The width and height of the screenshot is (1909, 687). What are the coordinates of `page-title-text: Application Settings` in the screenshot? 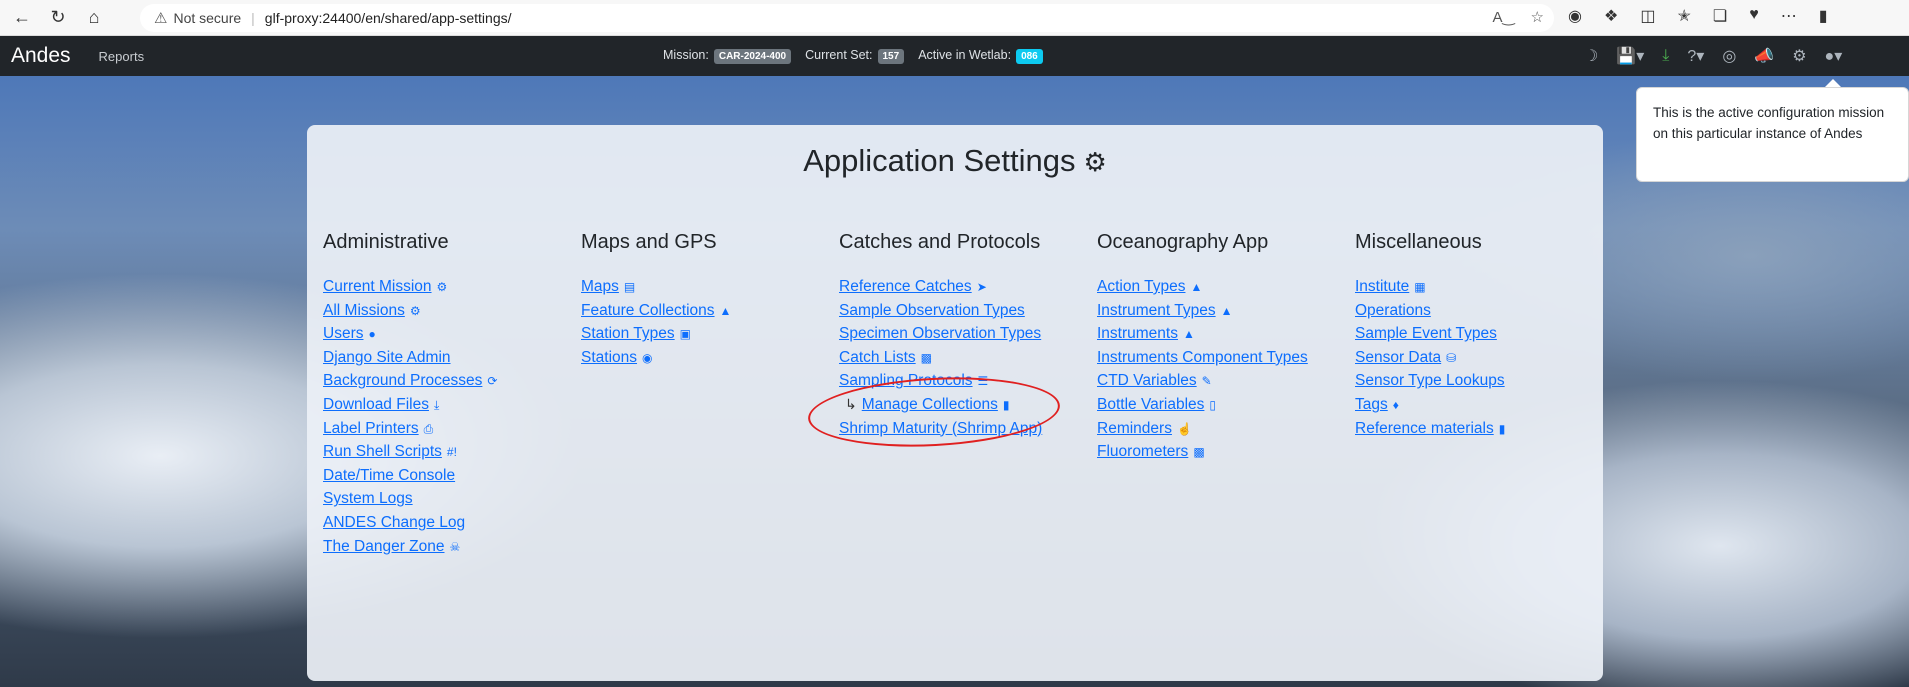 It's located at (939, 160).